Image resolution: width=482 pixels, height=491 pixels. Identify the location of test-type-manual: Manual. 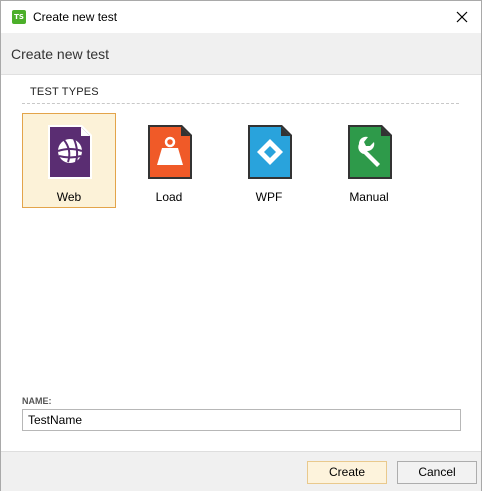
(369, 160).